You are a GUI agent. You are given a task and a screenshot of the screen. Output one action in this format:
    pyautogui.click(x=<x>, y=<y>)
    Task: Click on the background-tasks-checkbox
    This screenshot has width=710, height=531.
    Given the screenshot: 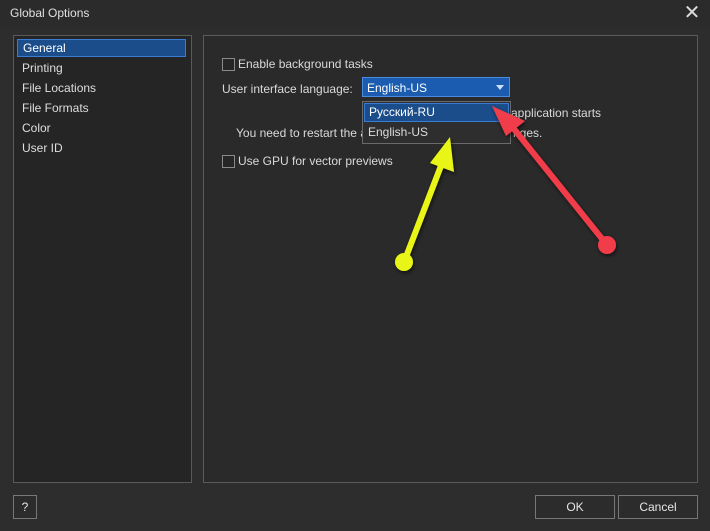 What is the action you would take?
    pyautogui.click(x=228, y=64)
    